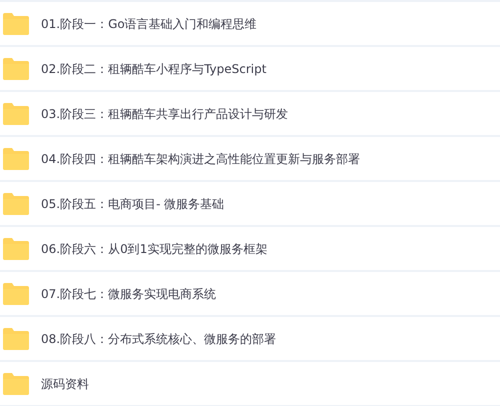 This screenshot has height=406, width=500. I want to click on folder-name: 08.阶段八：分布式系统核心、微服务的部署, so click(158, 339).